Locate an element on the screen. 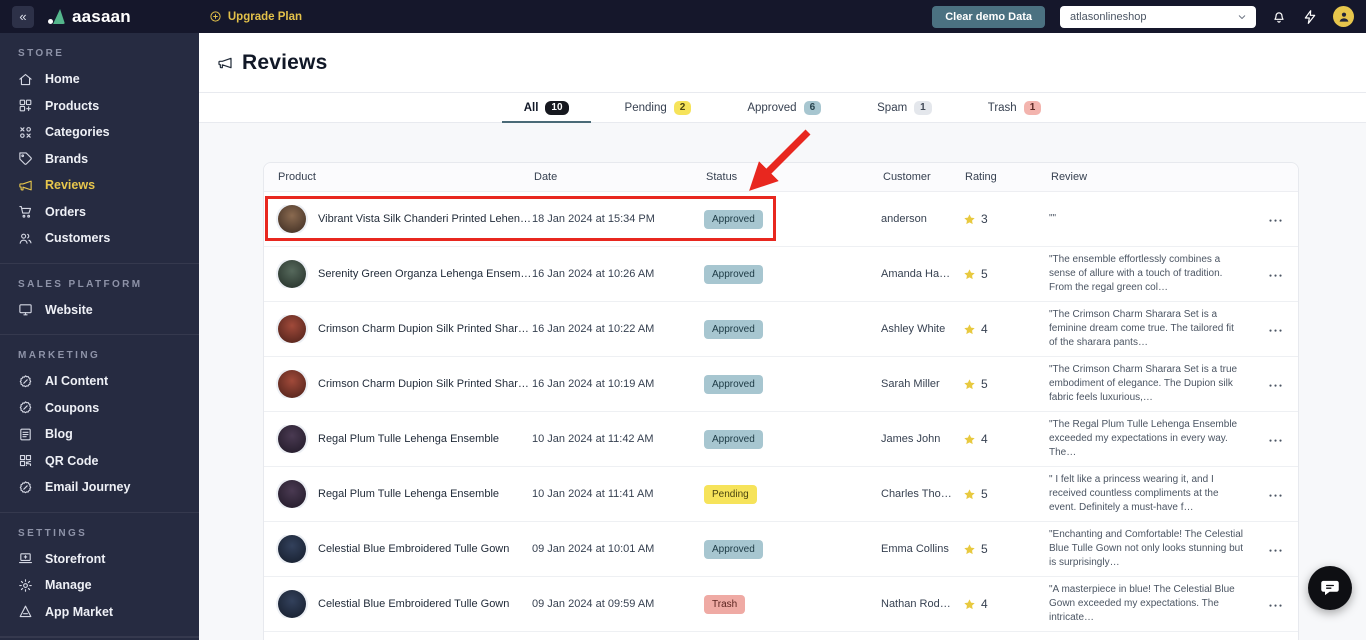 This screenshot has width=1366, height=640. tab-trash: Trash 1 is located at coordinates (1015, 107).